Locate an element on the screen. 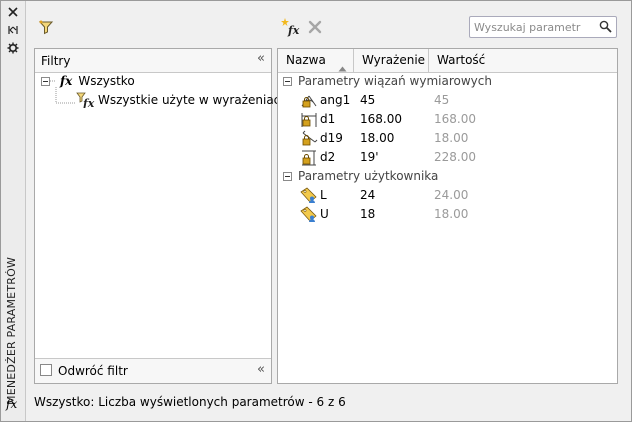  palette-title: MENEDŻER PARAMETRÓW is located at coordinates (11, 330).